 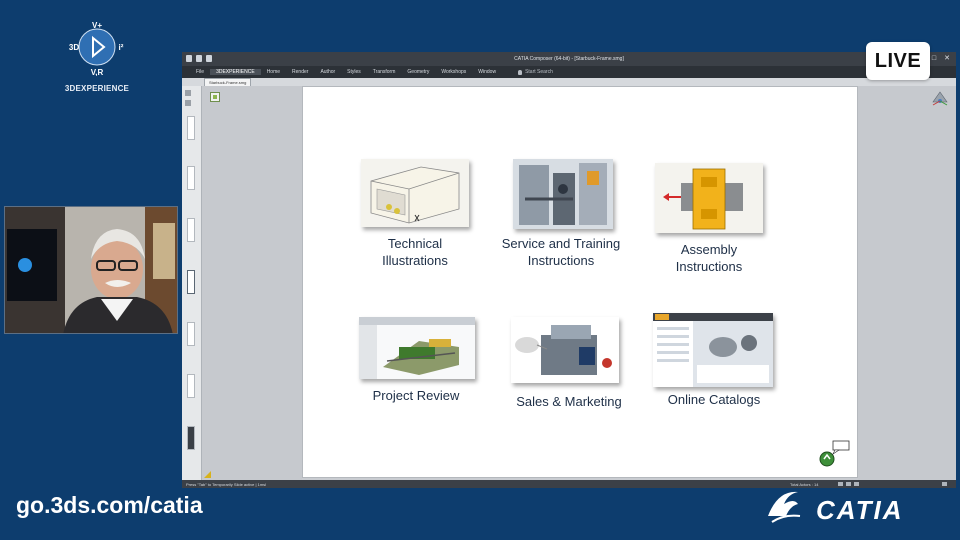 What do you see at coordinates (713, 350) in the screenshot?
I see `online-catalog-image` at bounding box center [713, 350].